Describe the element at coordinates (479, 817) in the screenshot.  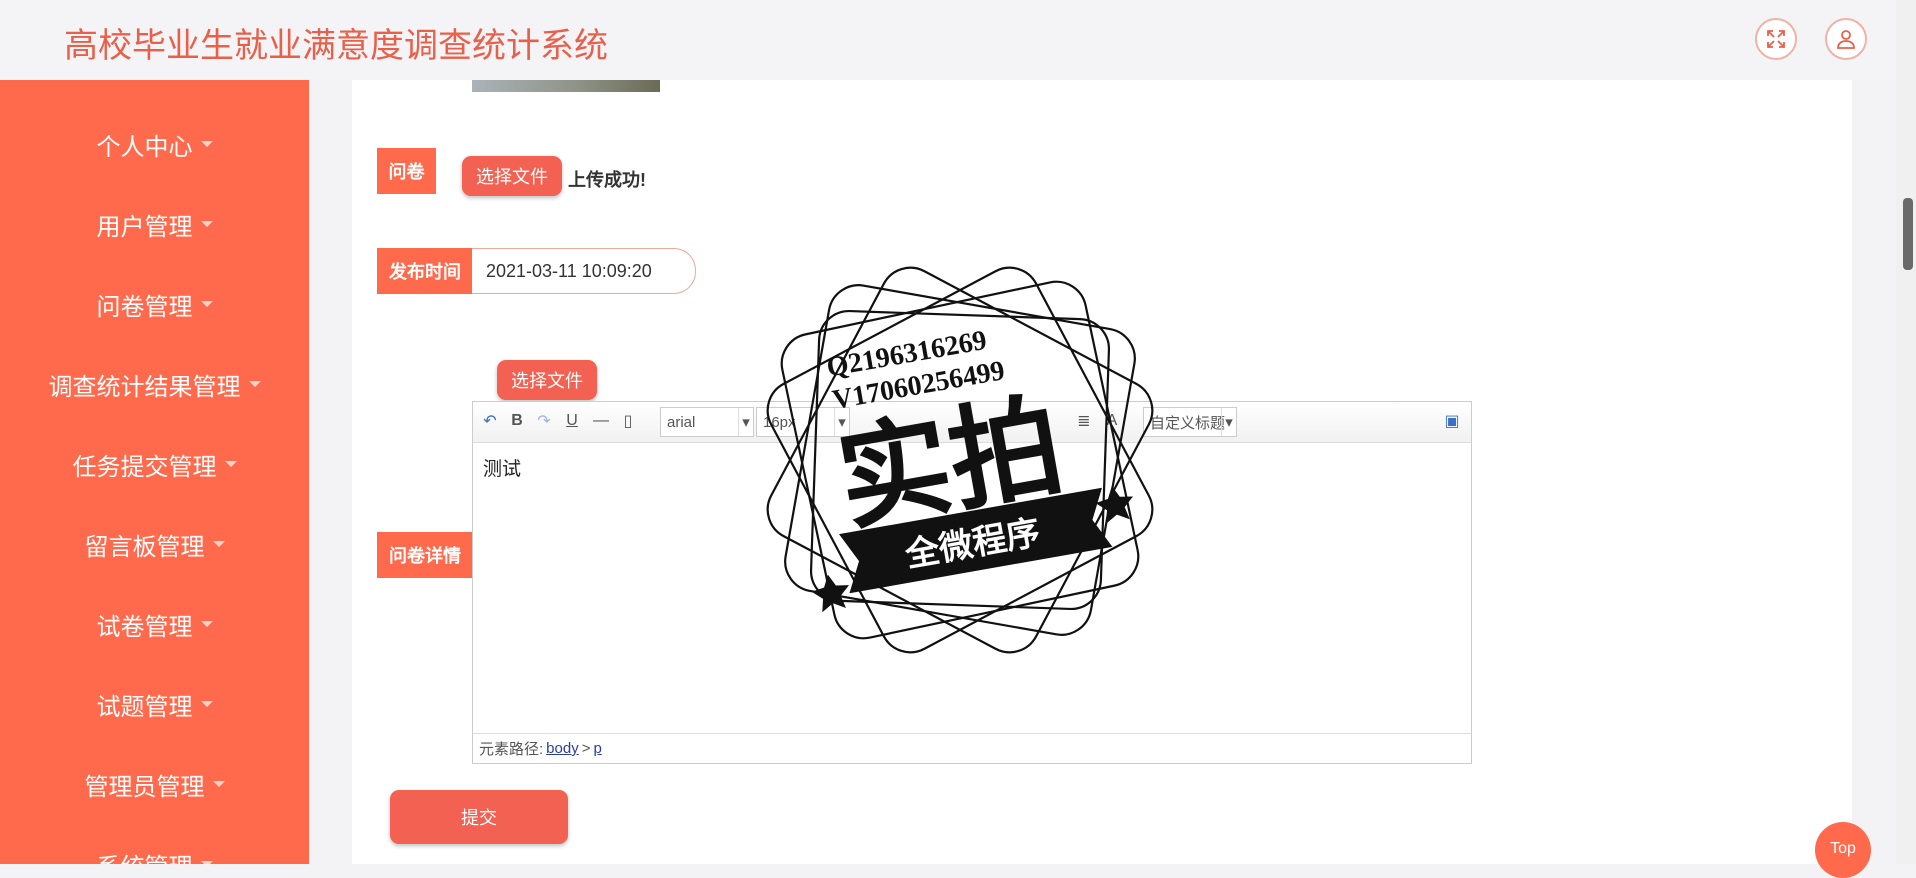
I see `submit-button: 提交` at that location.